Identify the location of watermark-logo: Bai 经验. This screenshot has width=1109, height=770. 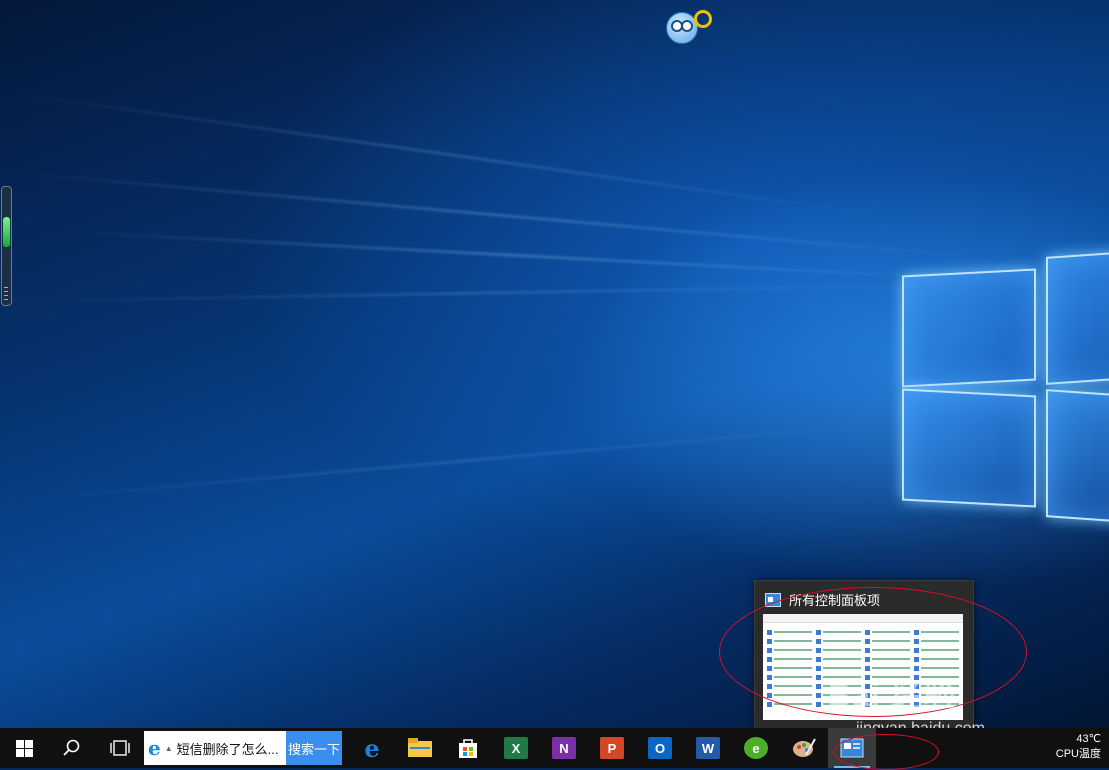
(892, 695).